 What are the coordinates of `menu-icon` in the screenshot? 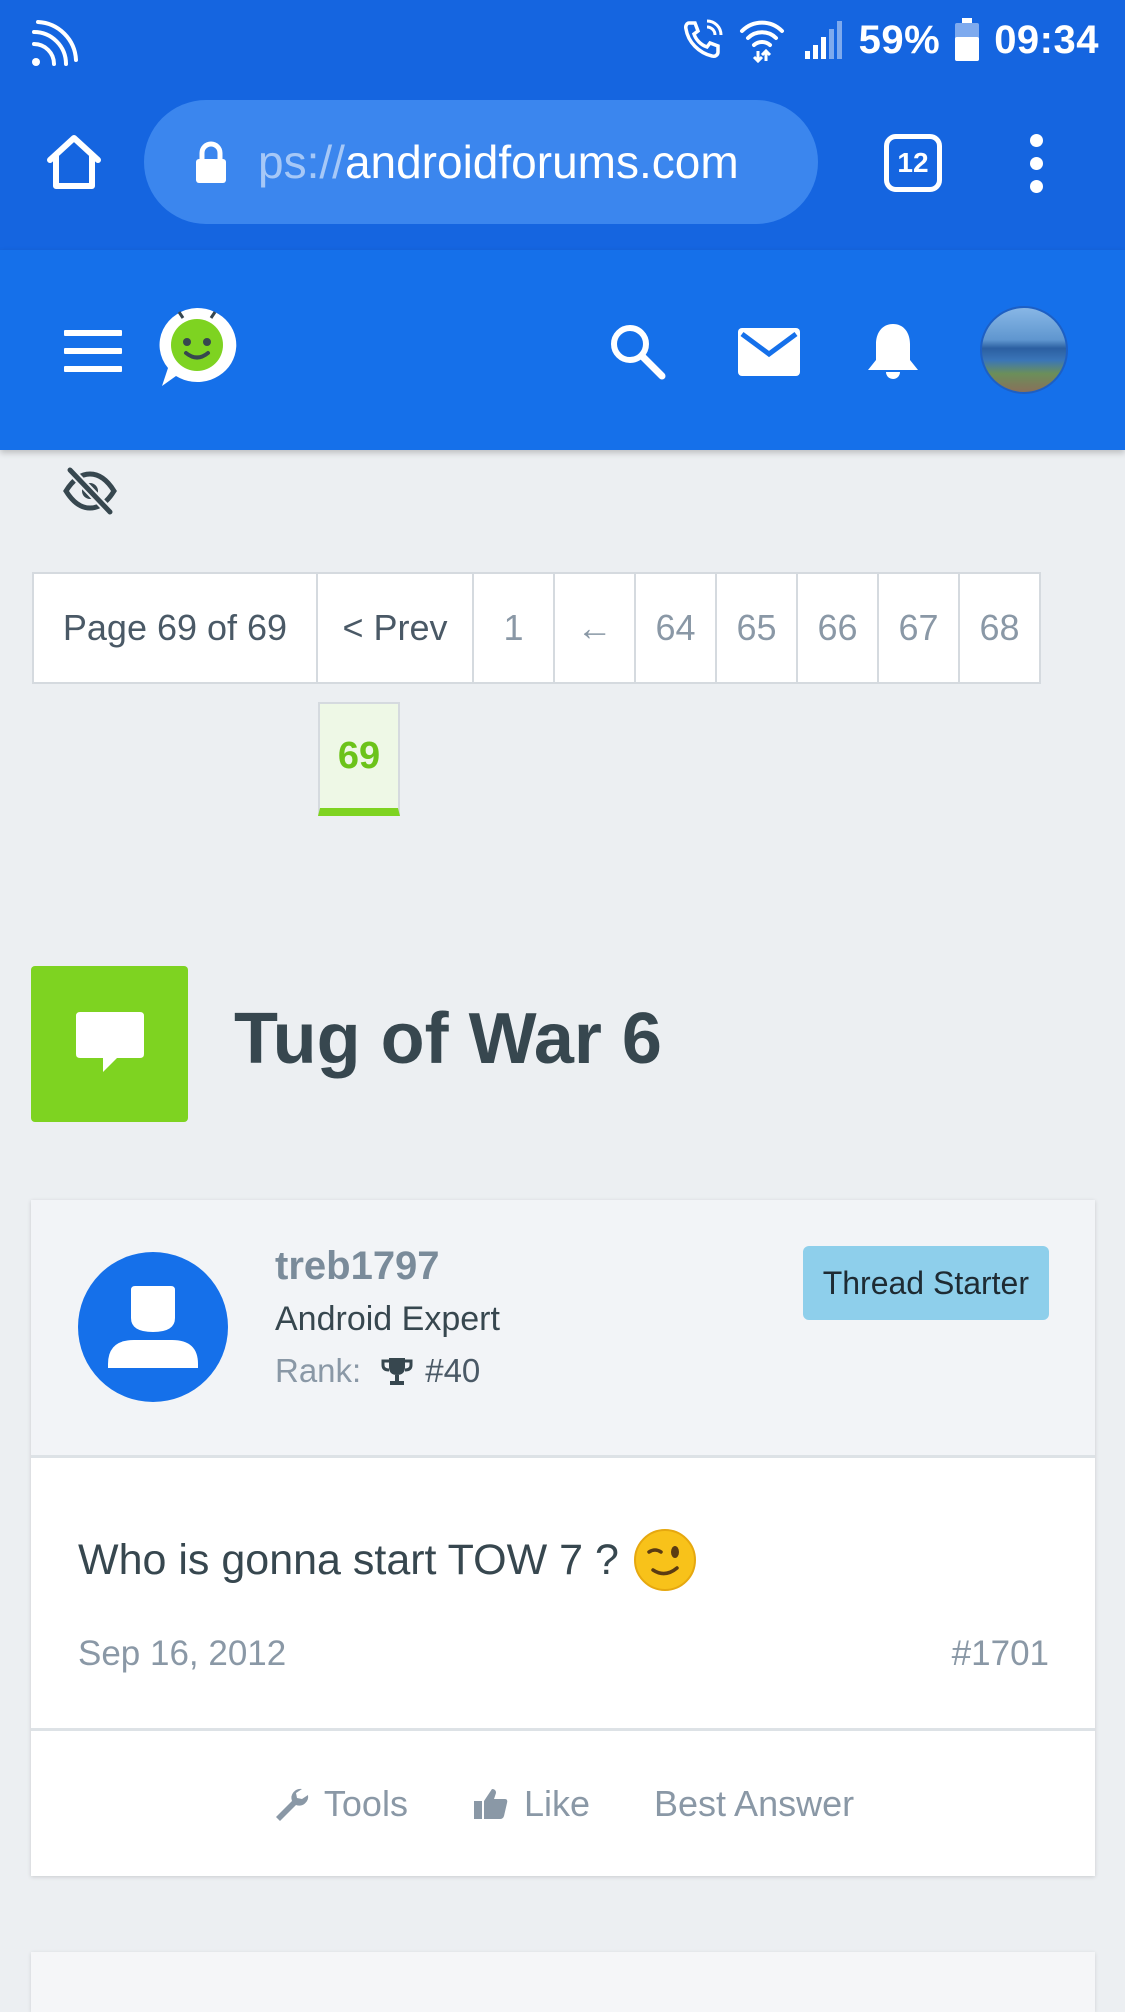 It's located at (93, 351).